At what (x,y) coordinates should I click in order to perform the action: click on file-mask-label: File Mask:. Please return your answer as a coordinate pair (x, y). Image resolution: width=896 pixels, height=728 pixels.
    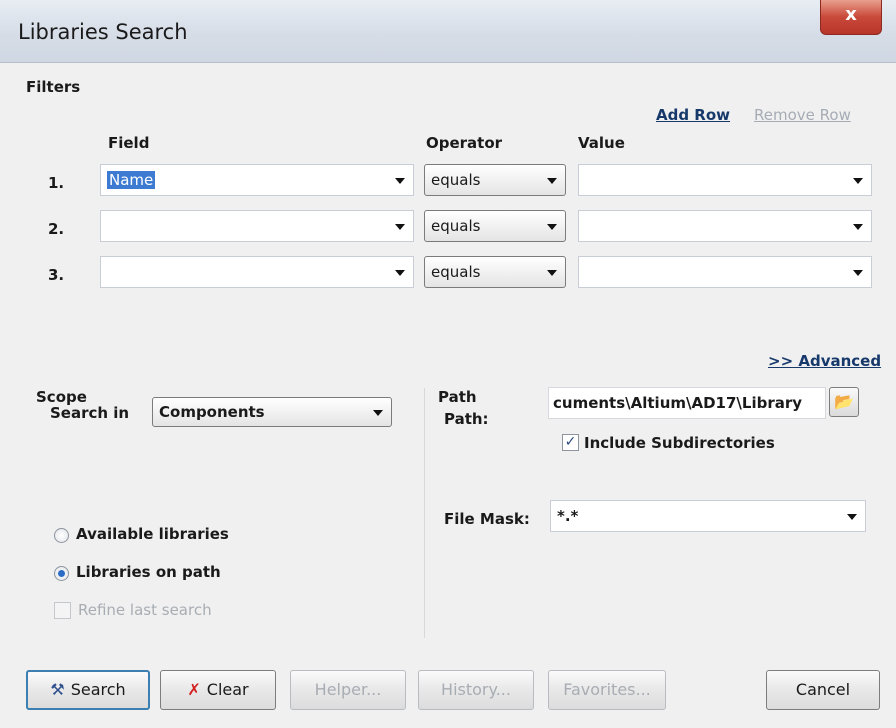
    Looking at the image, I should click on (487, 519).